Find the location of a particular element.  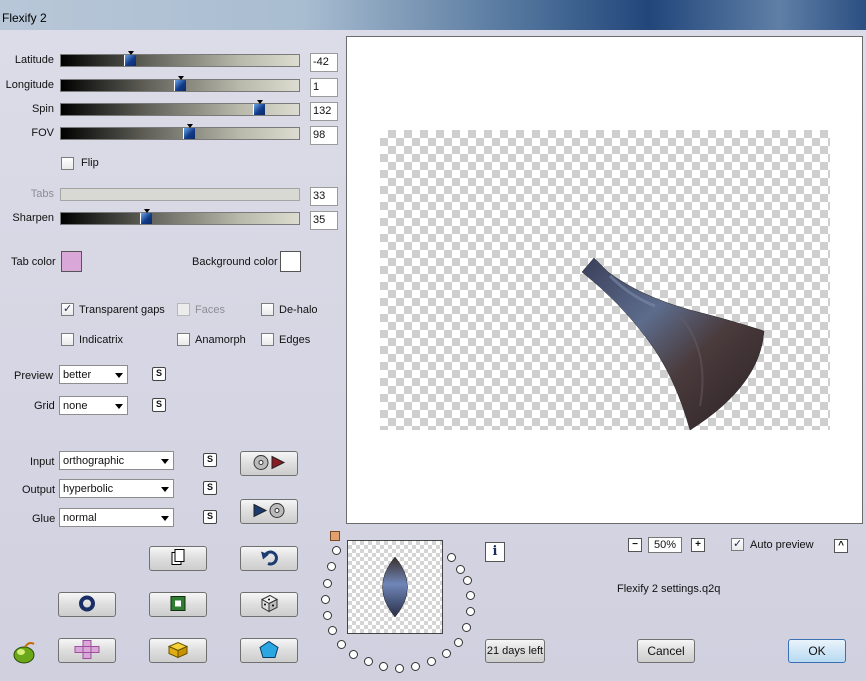

auto-preview-label: Auto preview is located at coordinates (782, 545).